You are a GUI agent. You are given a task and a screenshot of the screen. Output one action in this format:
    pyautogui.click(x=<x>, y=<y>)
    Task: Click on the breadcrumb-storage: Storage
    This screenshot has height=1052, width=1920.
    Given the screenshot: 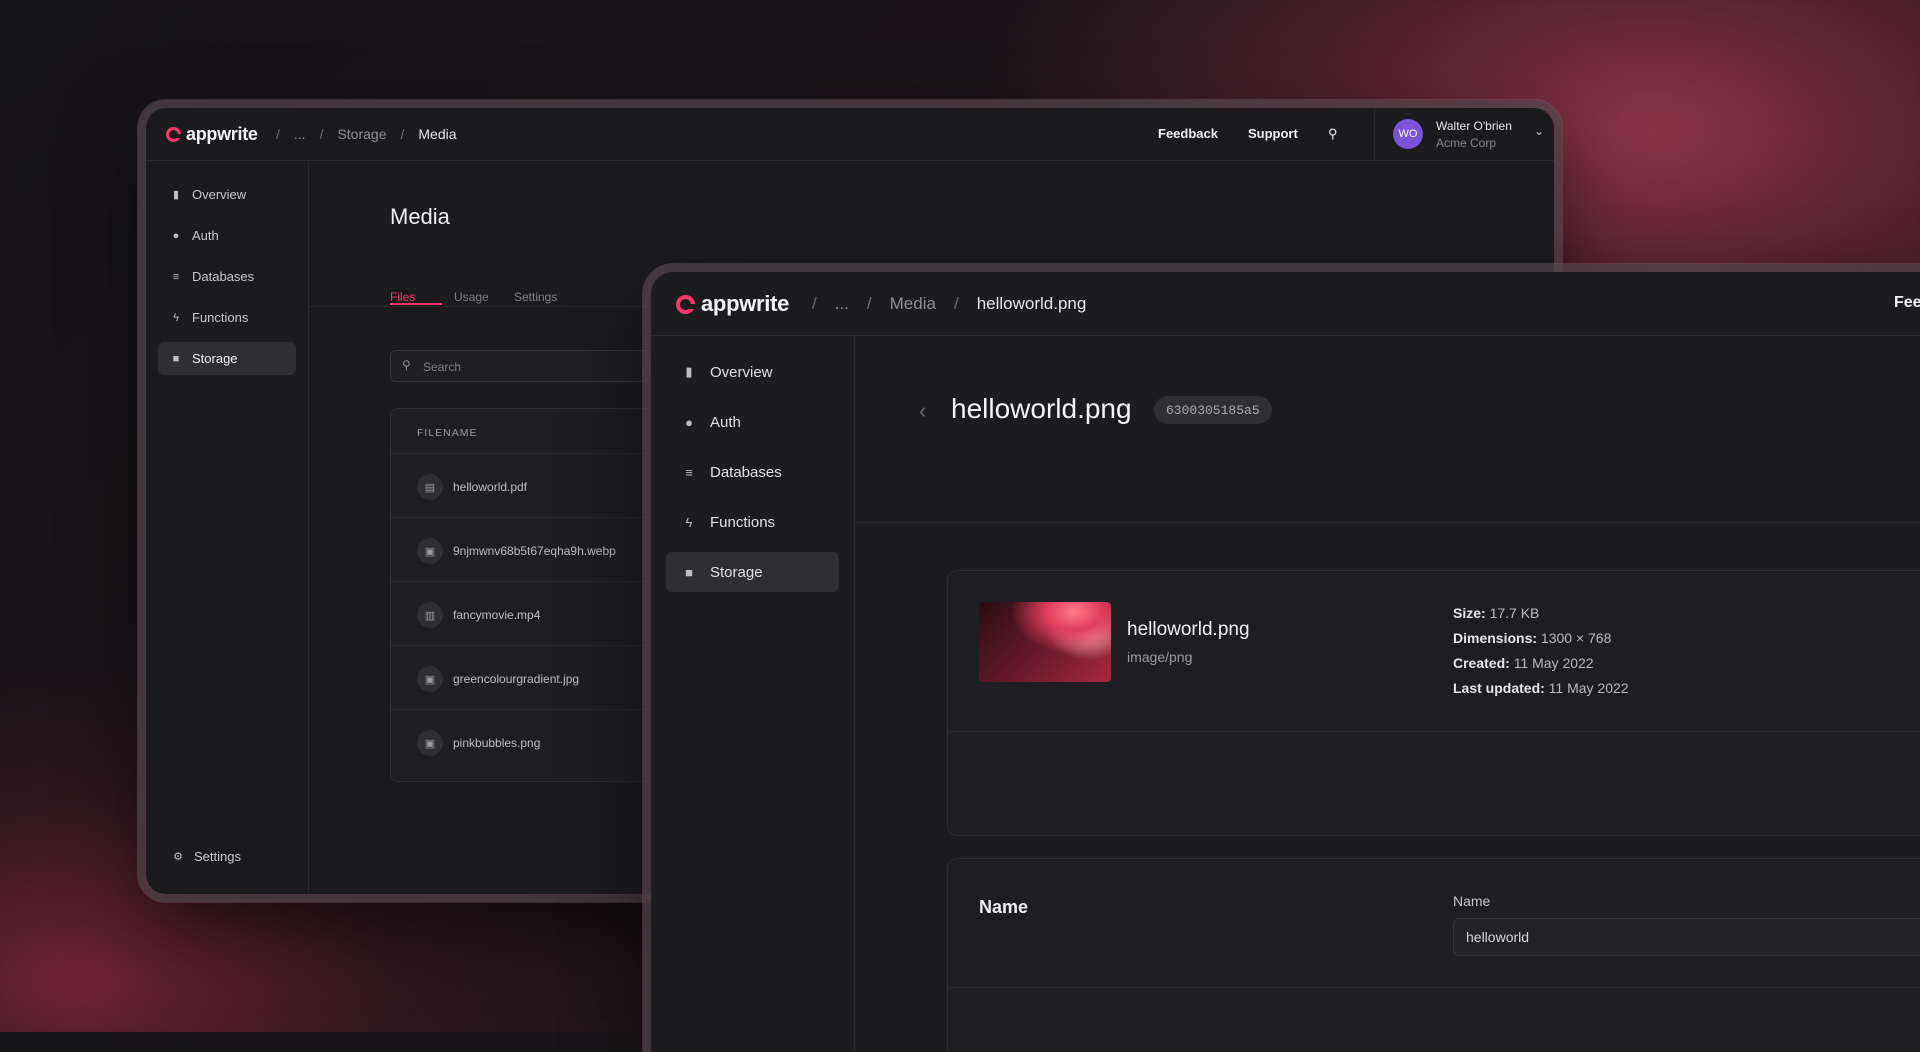 What is the action you would take?
    pyautogui.click(x=361, y=134)
    